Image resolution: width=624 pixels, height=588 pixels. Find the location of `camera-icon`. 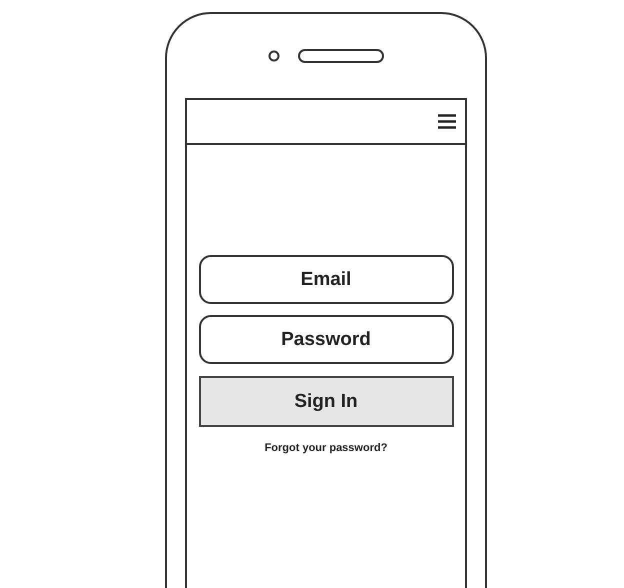

camera-icon is located at coordinates (274, 56).